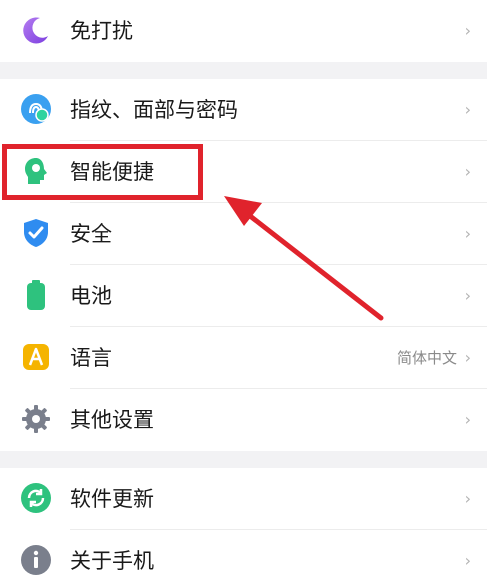 The image size is (487, 588). Describe the element at coordinates (426, 358) in the screenshot. I see `language-value: 简体中文` at that location.